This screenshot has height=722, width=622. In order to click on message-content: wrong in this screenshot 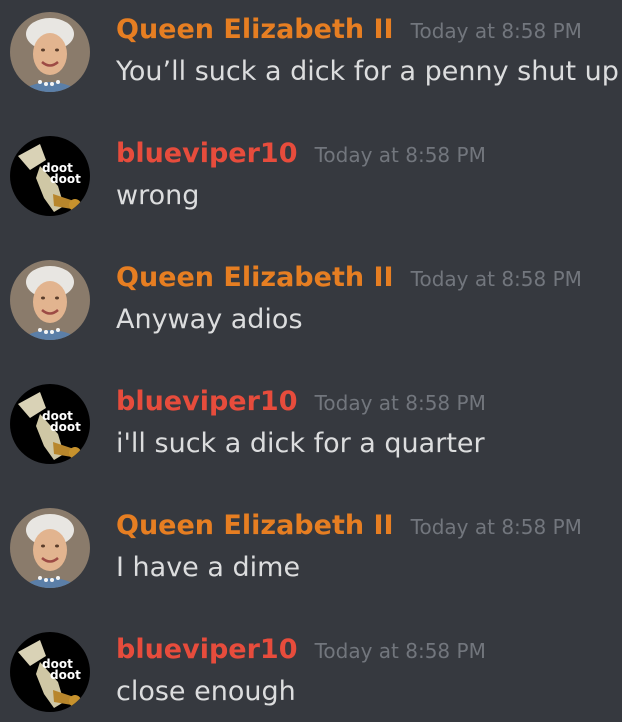, I will do `click(158, 195)`.